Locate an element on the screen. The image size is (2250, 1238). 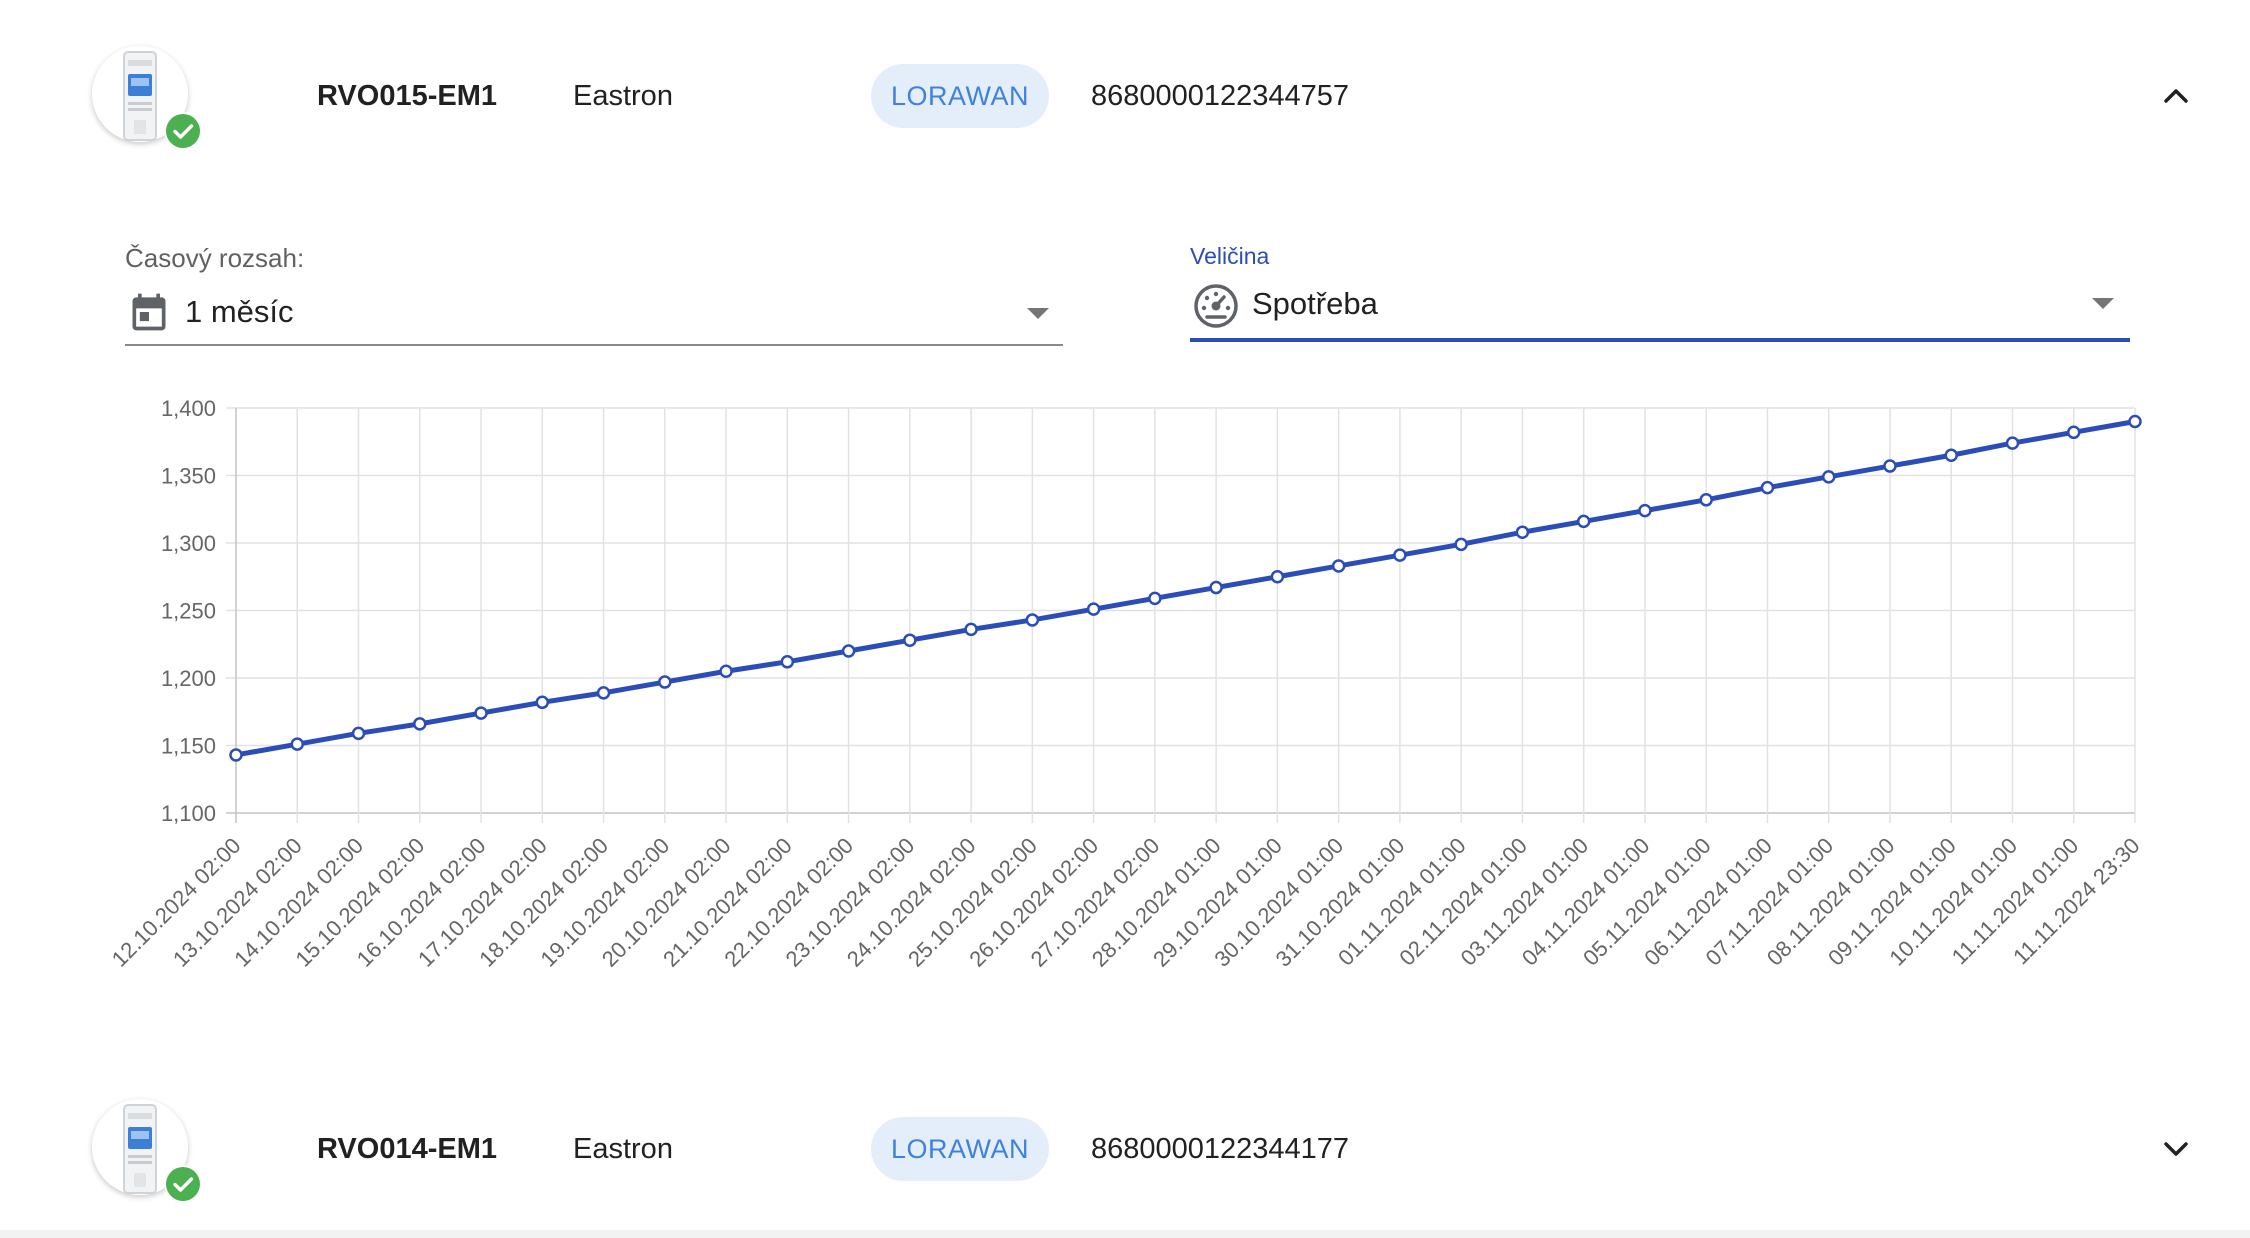
expand-toggle is located at coordinates (2176, 1149).